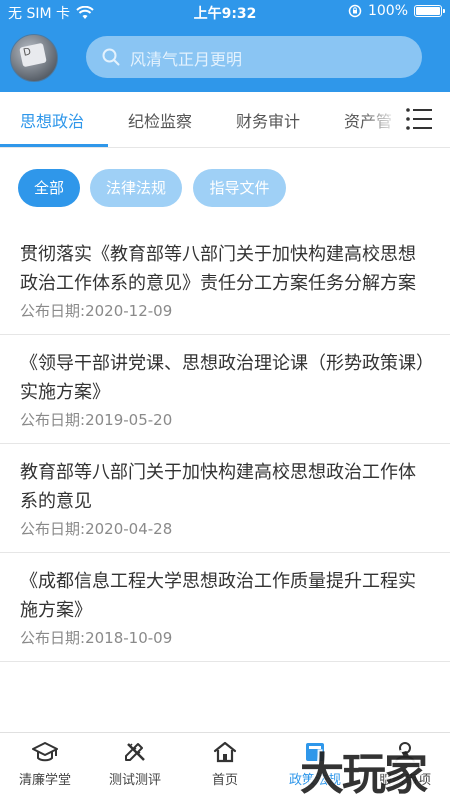  I want to click on article-date: 公布日期:2020-04-28, so click(225, 529).